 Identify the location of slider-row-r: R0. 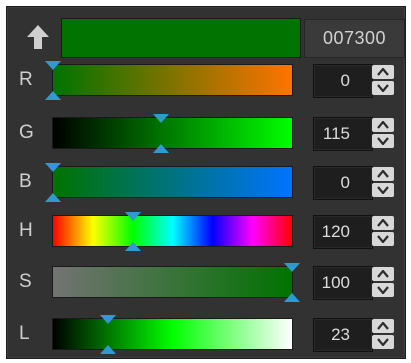
(205, 82).